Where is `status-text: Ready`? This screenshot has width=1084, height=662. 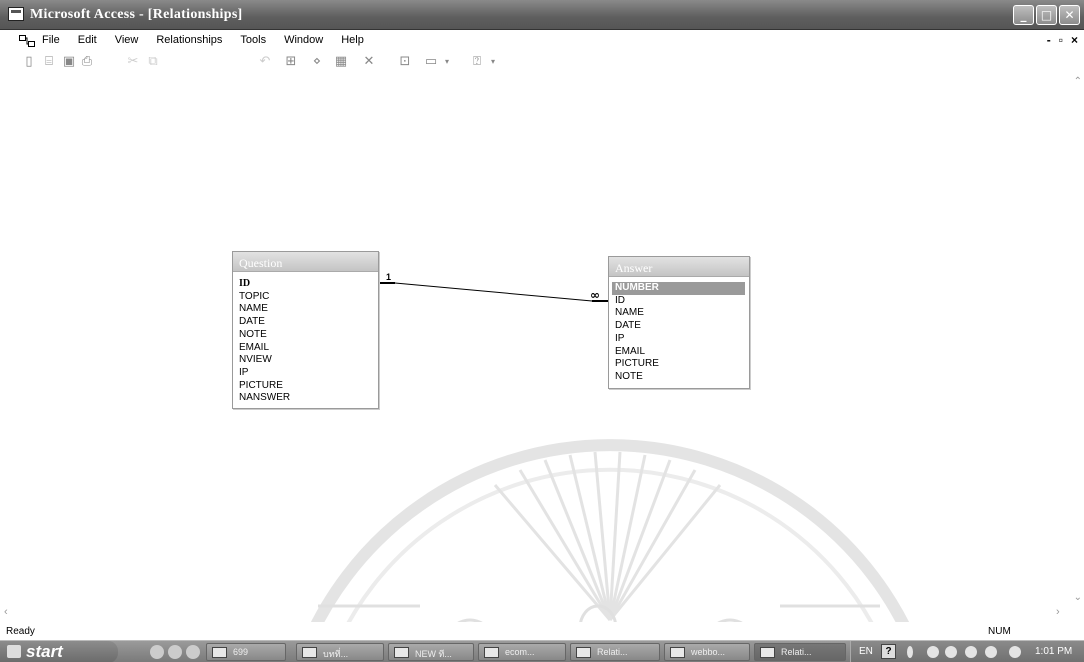
status-text: Ready is located at coordinates (20, 631).